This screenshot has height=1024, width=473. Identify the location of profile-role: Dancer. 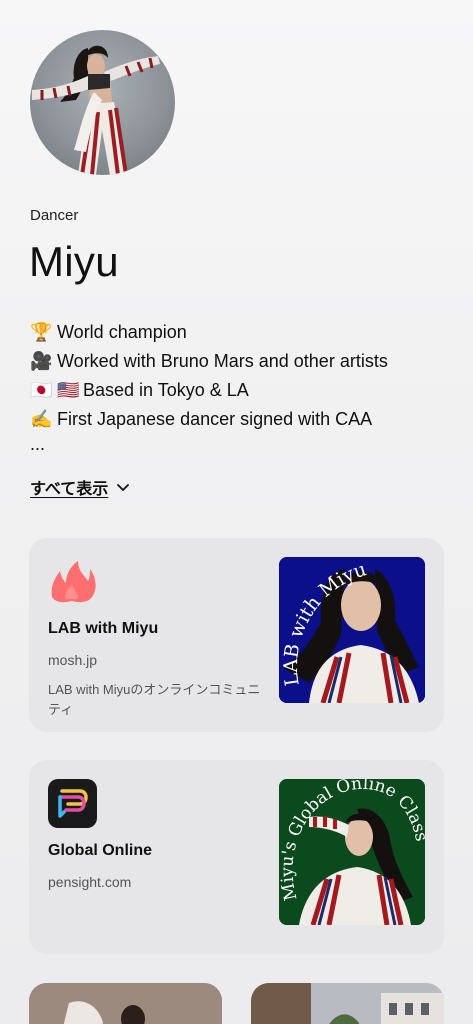
(54, 215).